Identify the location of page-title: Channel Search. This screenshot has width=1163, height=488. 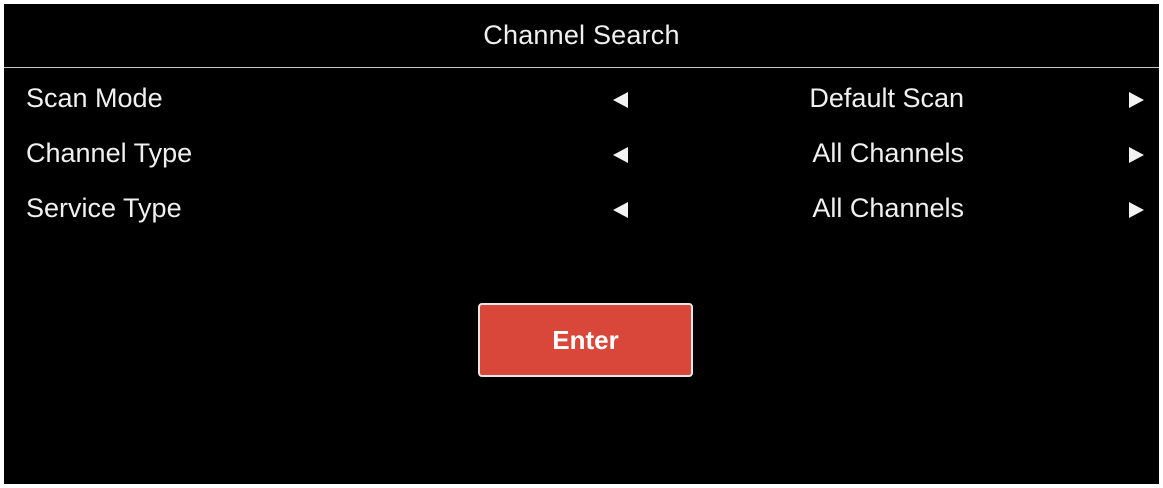
(581, 35).